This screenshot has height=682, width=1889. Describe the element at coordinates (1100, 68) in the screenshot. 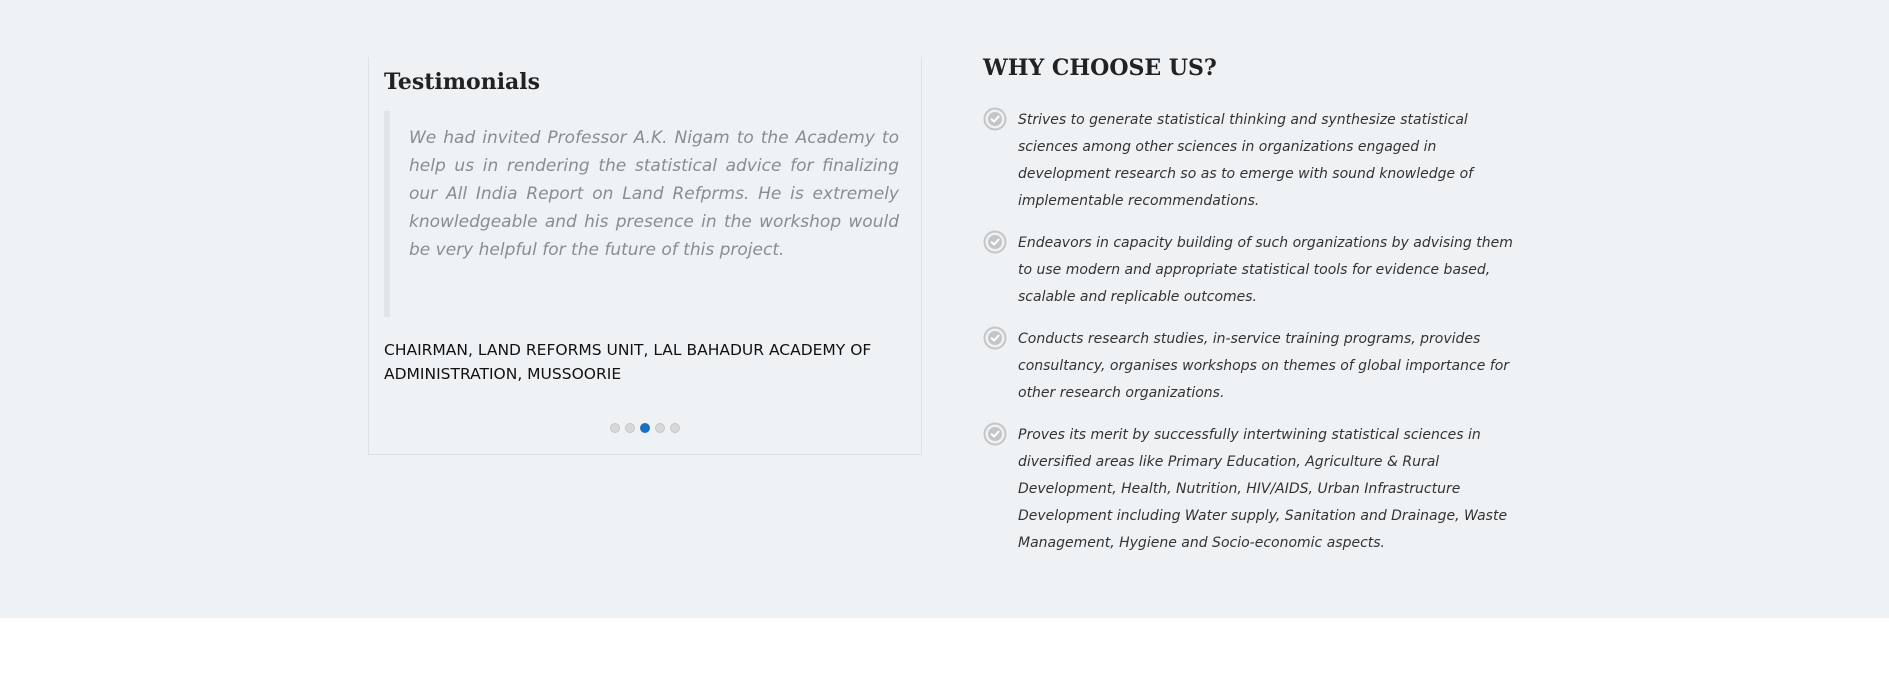

I see `why-choose-us-title: WHY CHOOSE US?` at that location.